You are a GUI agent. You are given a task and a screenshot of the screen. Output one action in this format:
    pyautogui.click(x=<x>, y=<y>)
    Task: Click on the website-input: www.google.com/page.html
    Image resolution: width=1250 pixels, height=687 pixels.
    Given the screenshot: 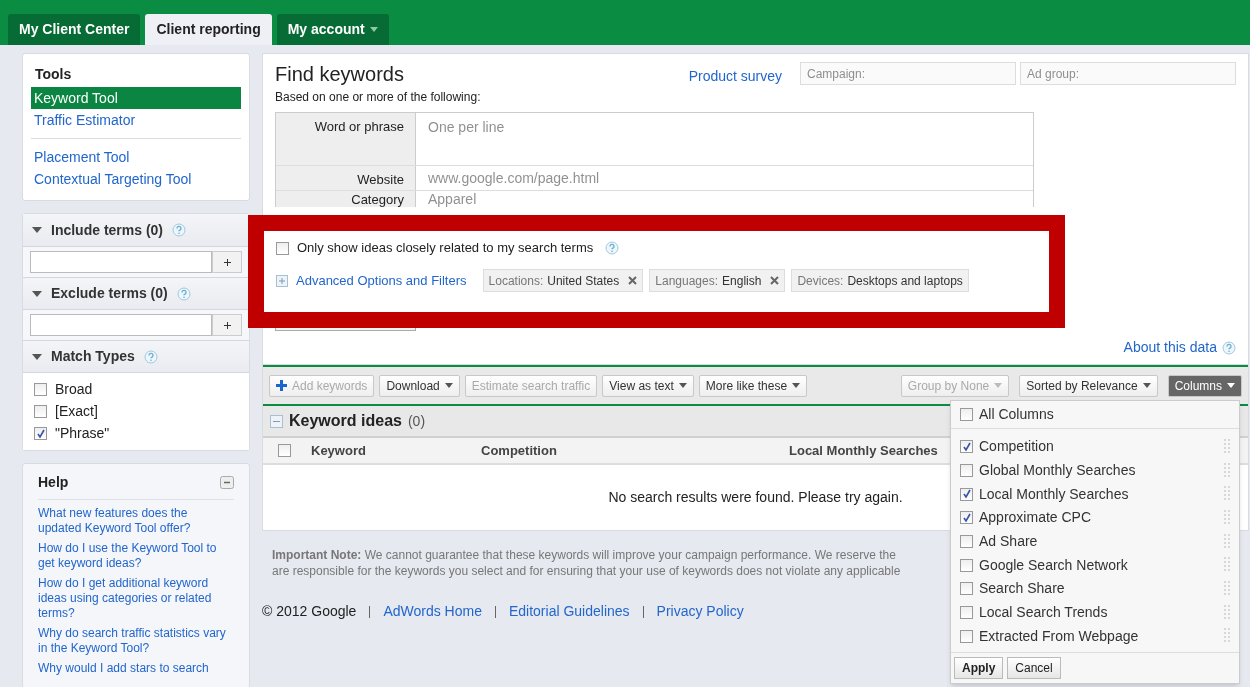 What is the action you would take?
    pyautogui.click(x=724, y=178)
    